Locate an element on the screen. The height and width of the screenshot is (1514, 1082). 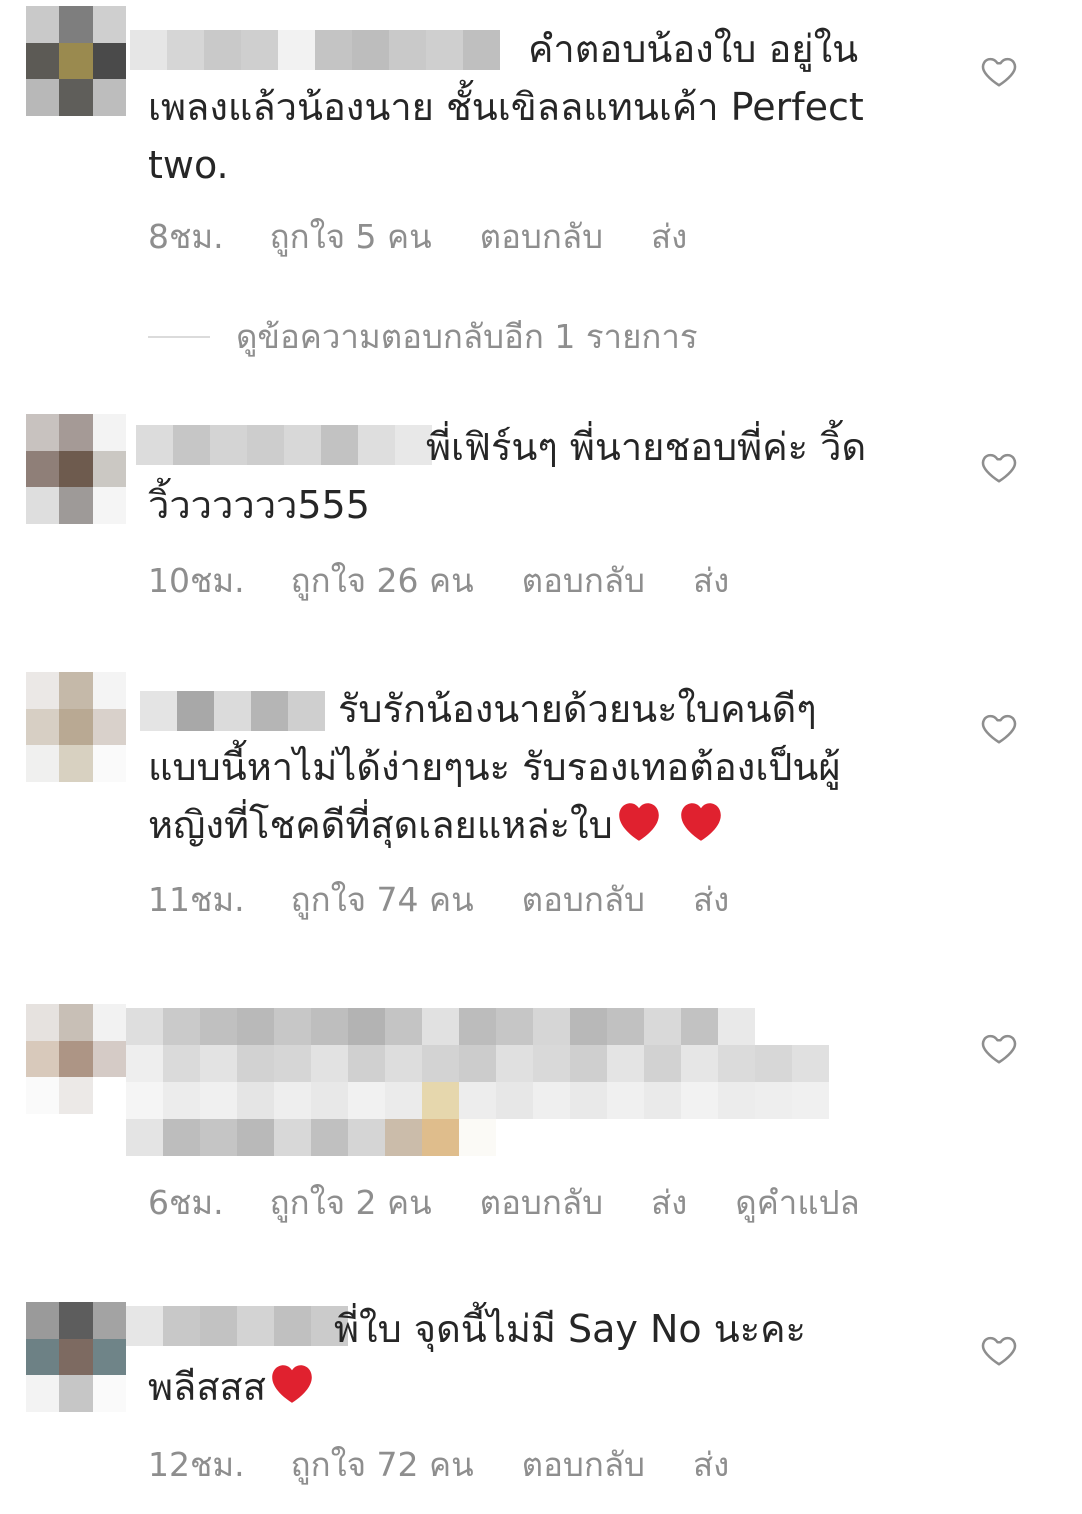
comment-likes: ถูกใจ 74 คน is located at coordinates (382, 899).